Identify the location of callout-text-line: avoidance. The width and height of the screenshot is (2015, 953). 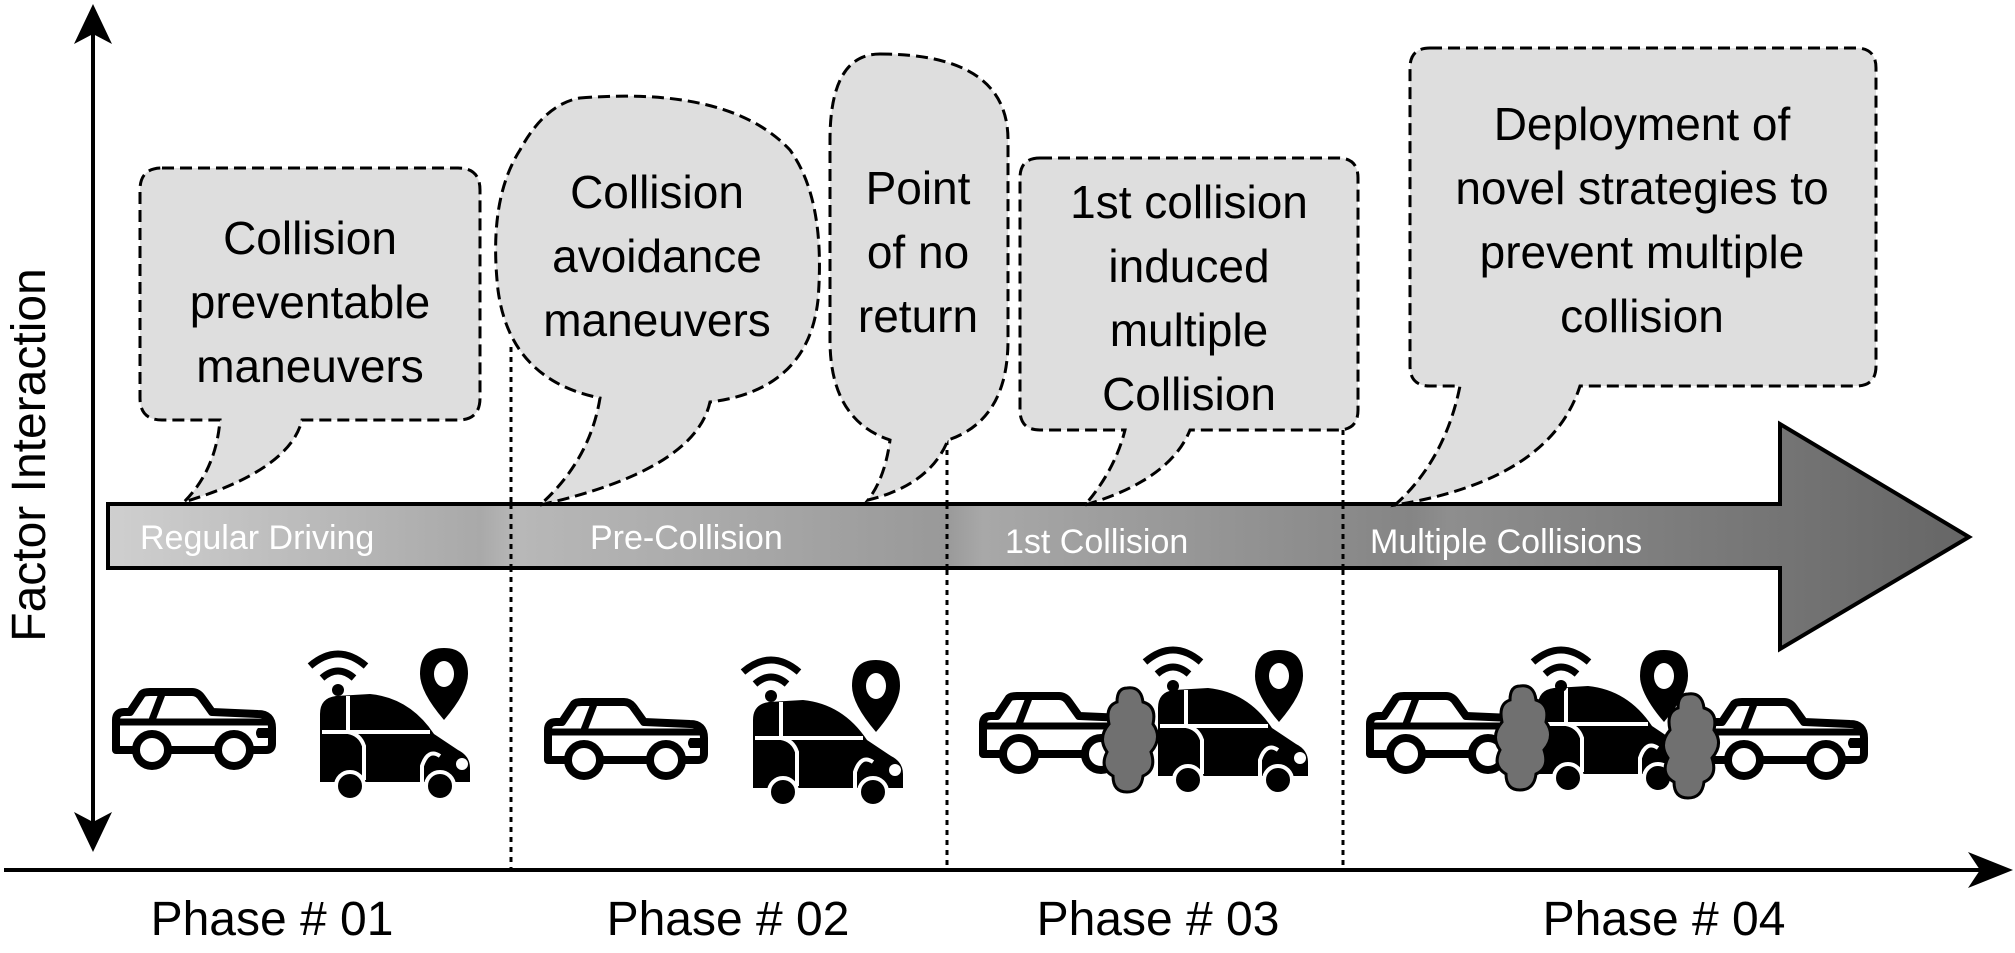
(657, 256).